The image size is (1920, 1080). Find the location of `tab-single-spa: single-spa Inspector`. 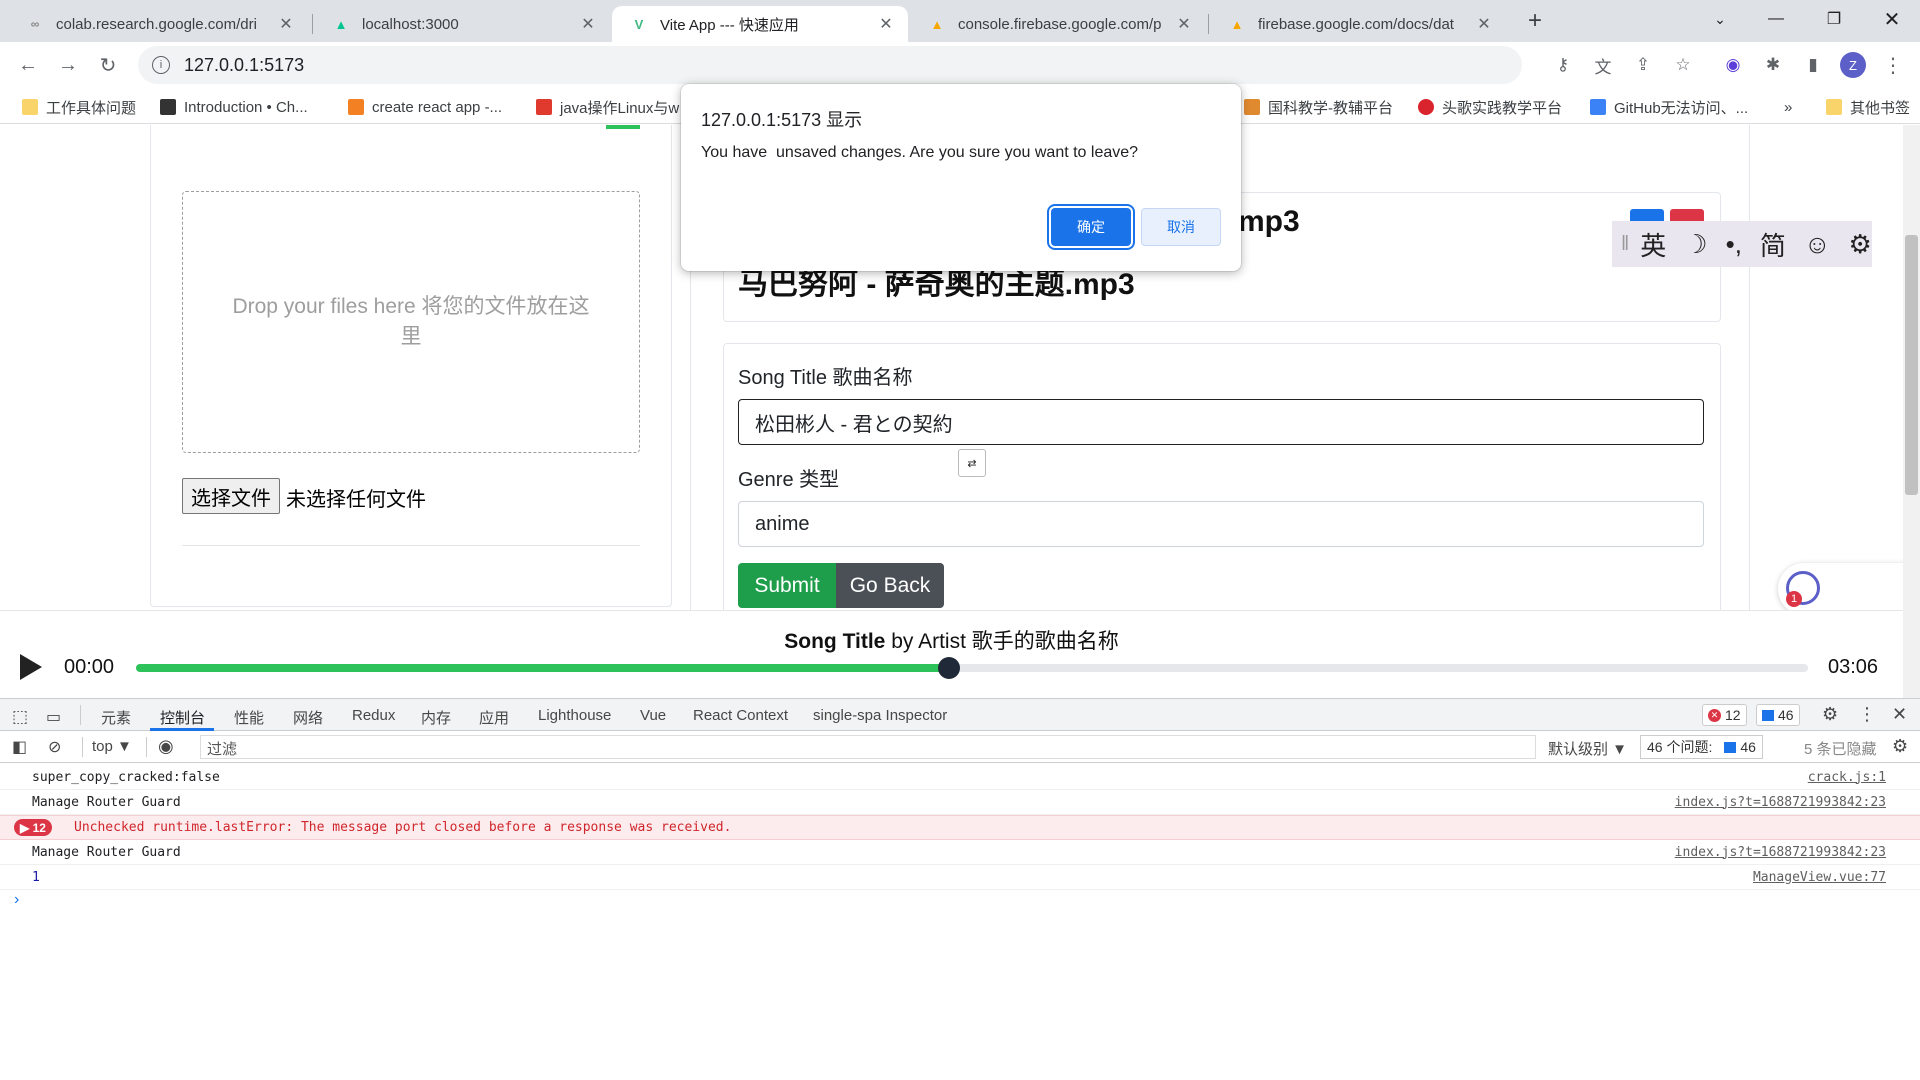

tab-single-spa: single-spa Inspector is located at coordinates (880, 715).